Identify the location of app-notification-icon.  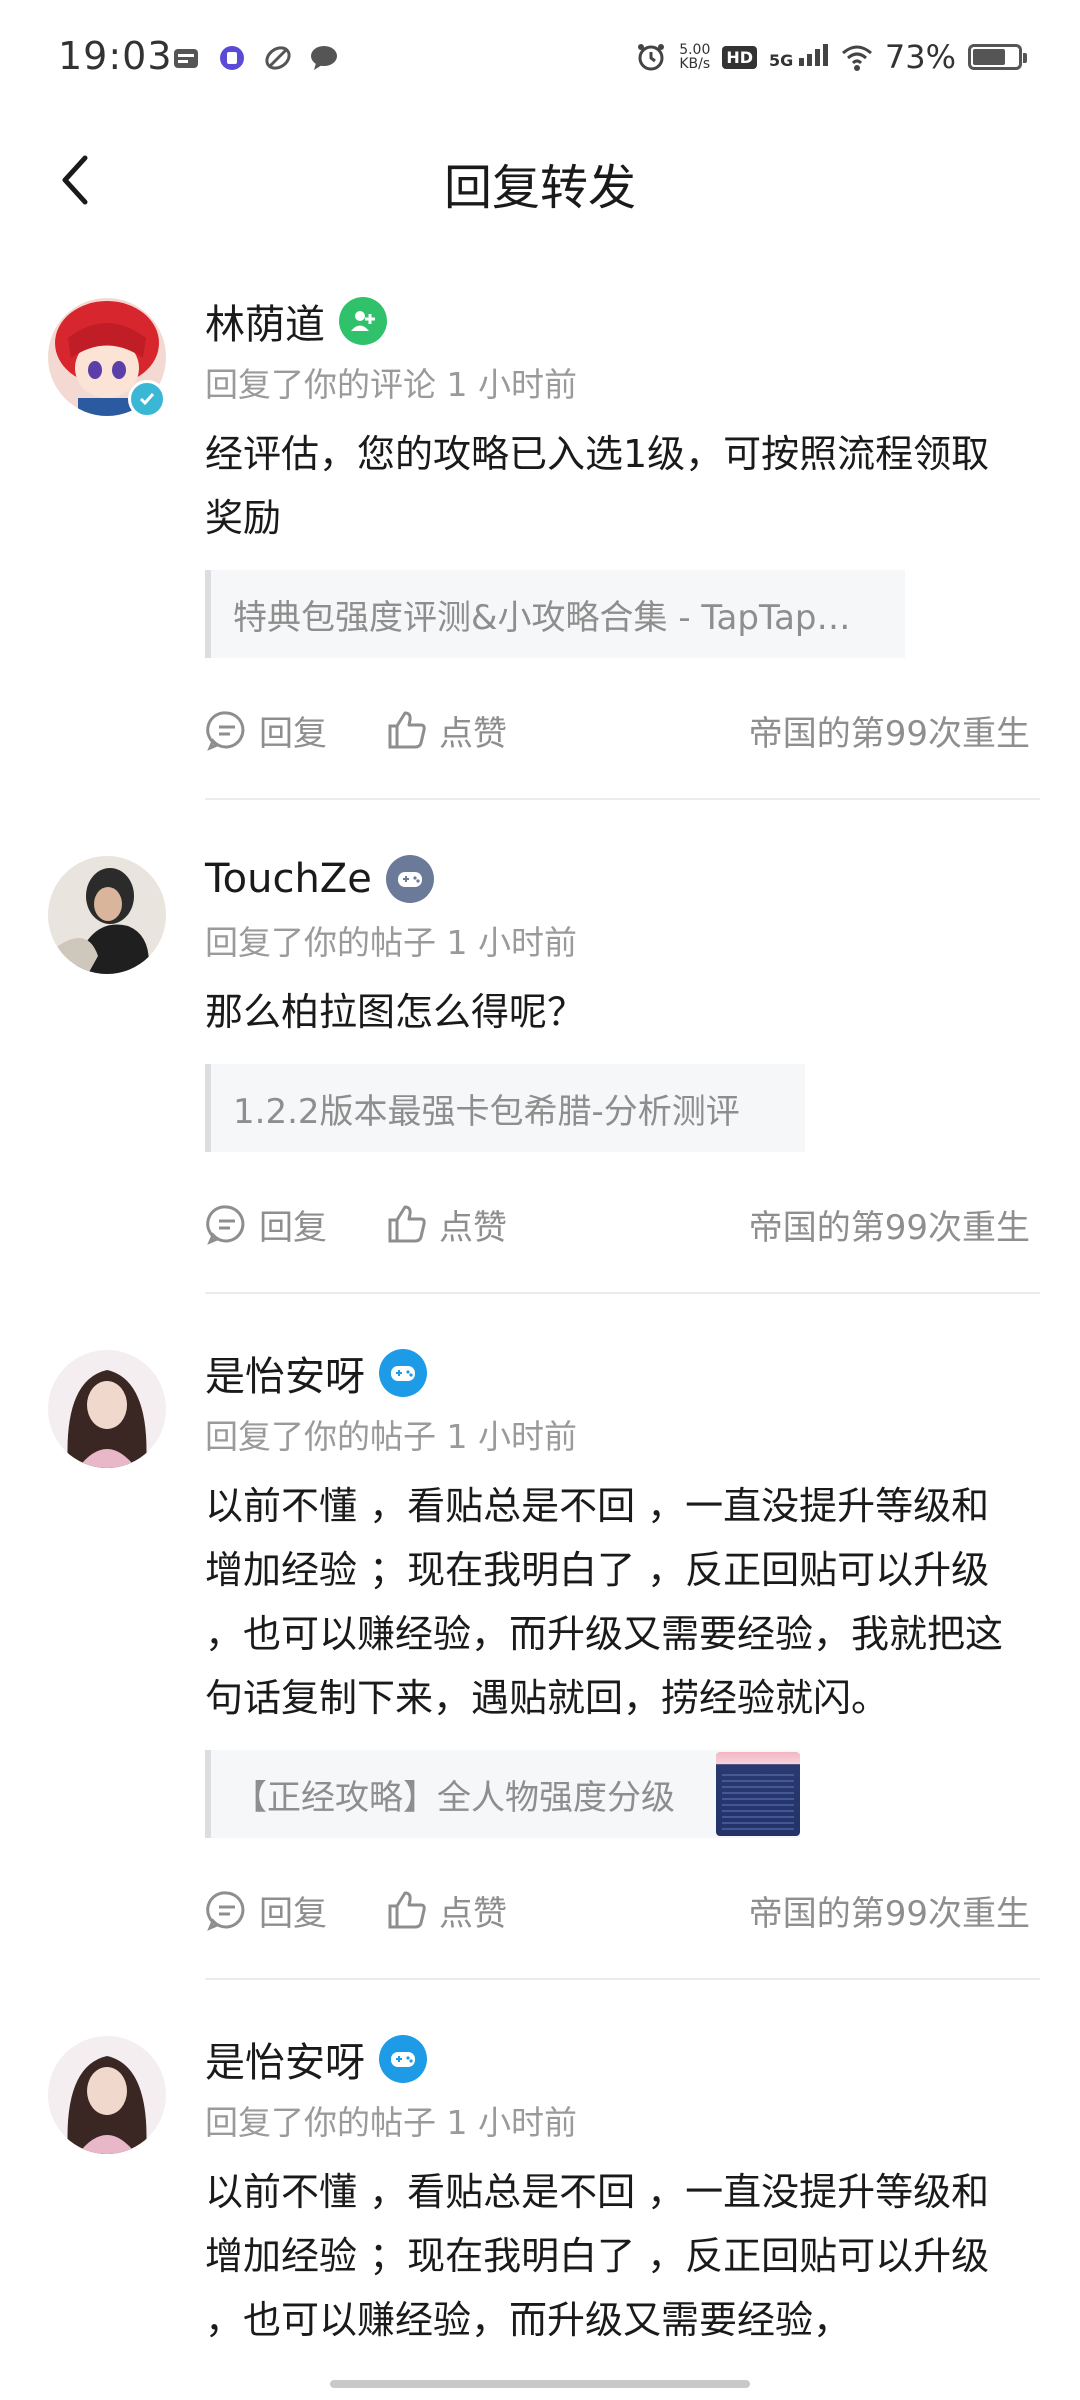
(232, 58).